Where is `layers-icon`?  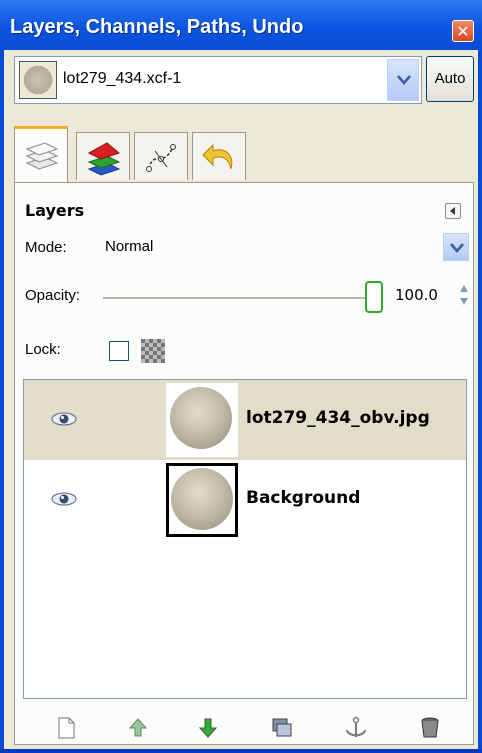 layers-icon is located at coordinates (42, 156).